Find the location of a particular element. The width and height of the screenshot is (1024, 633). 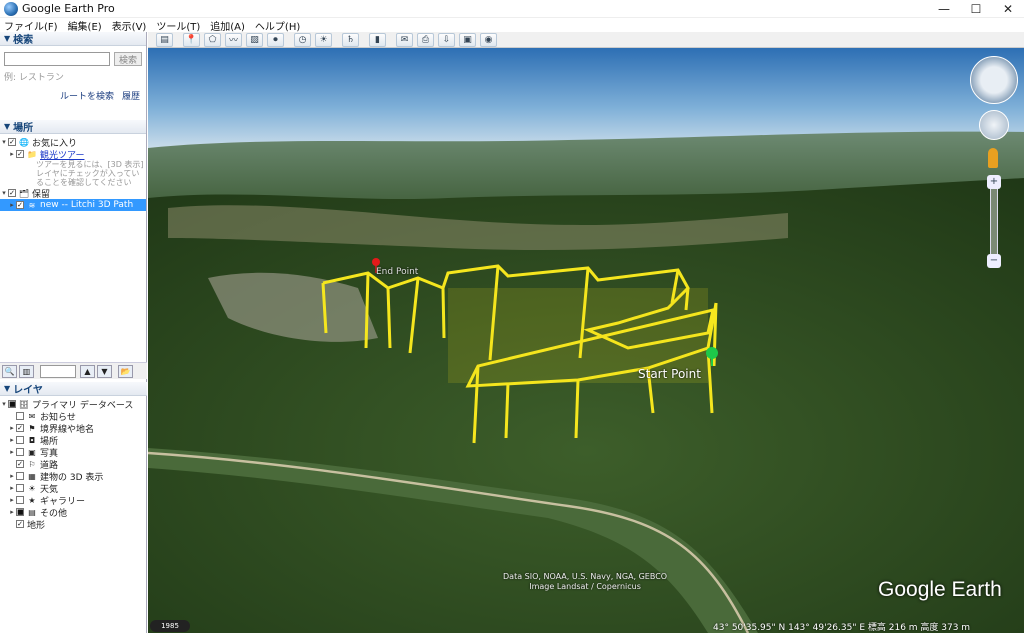

tree-item-favorites: ▾ ✓ 🌐 お気に入り is located at coordinates (73, 142).